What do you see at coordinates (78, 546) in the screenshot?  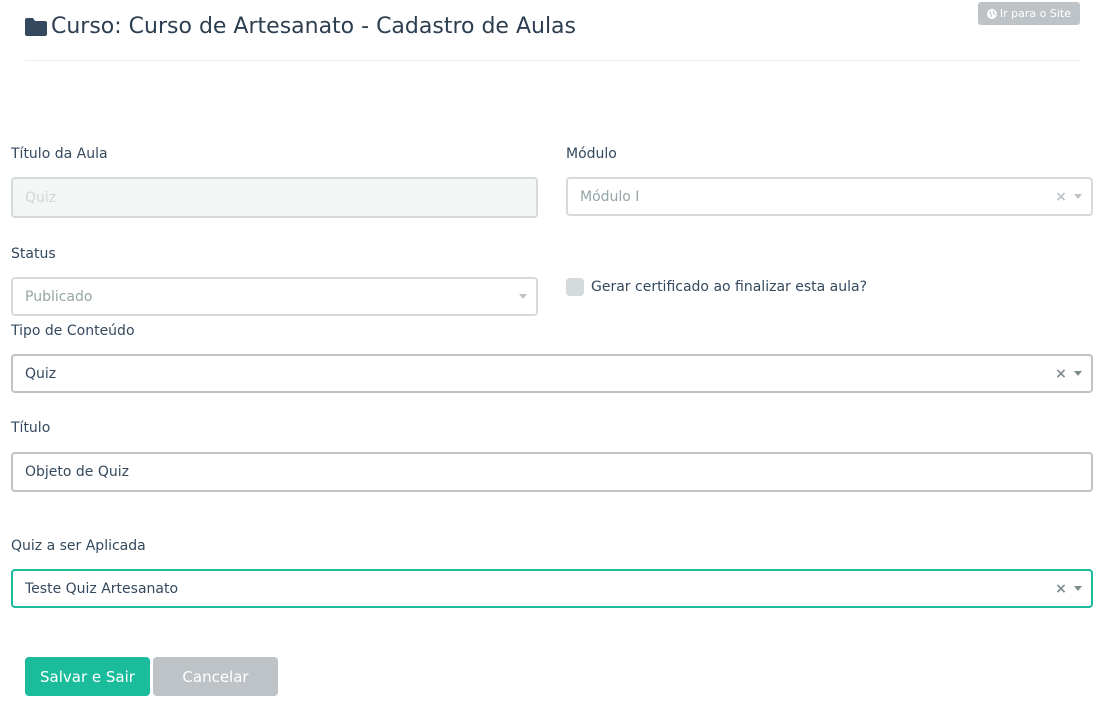 I see `quiz-label: Quiz a ser Aplicada` at bounding box center [78, 546].